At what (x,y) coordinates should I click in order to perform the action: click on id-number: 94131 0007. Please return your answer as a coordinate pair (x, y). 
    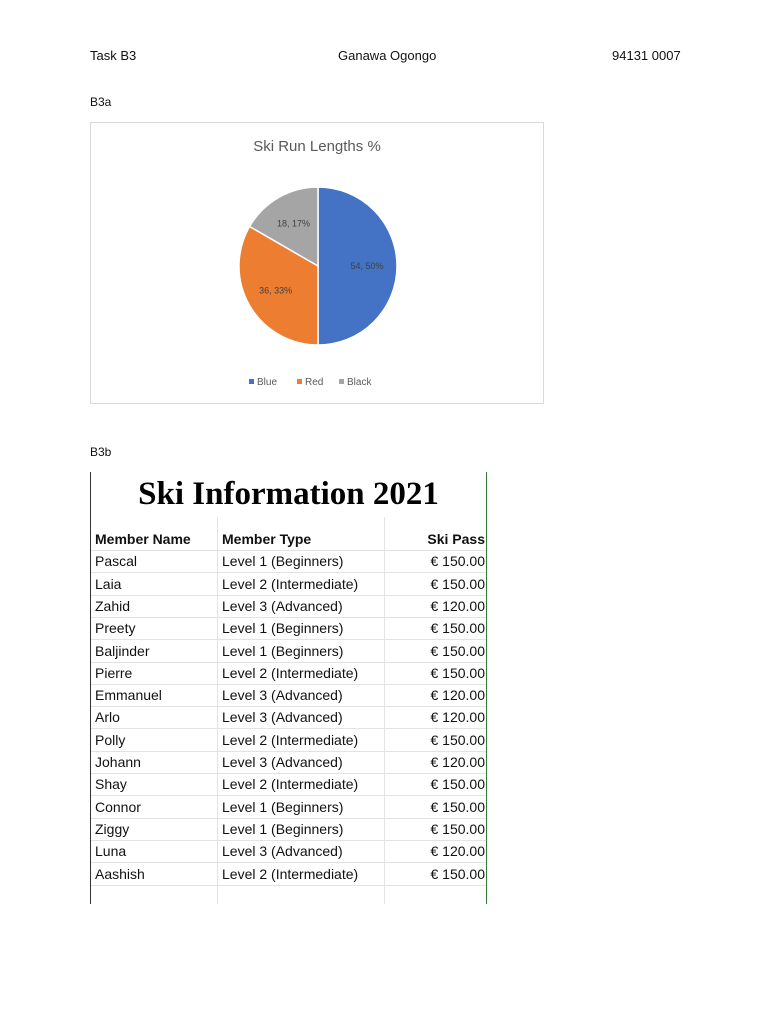
    Looking at the image, I should click on (646, 55).